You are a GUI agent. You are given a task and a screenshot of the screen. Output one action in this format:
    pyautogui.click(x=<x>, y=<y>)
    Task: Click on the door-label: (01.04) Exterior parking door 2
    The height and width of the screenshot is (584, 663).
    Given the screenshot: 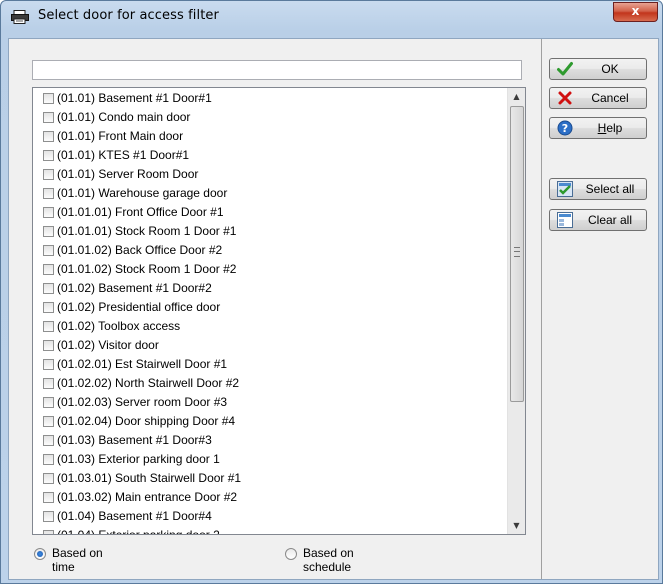 What is the action you would take?
    pyautogui.click(x=138, y=531)
    